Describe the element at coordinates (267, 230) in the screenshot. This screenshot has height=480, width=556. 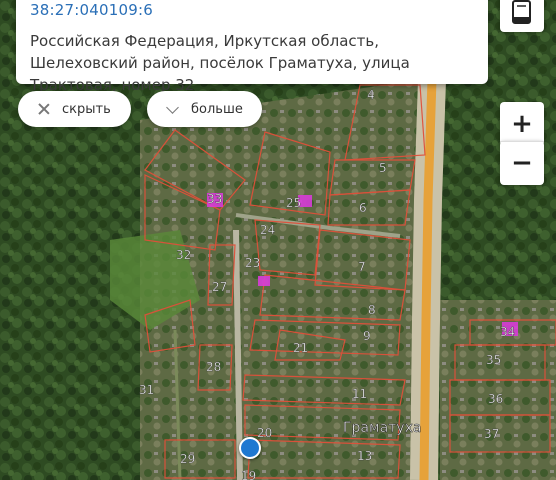
I see `parcel-label: 24` at that location.